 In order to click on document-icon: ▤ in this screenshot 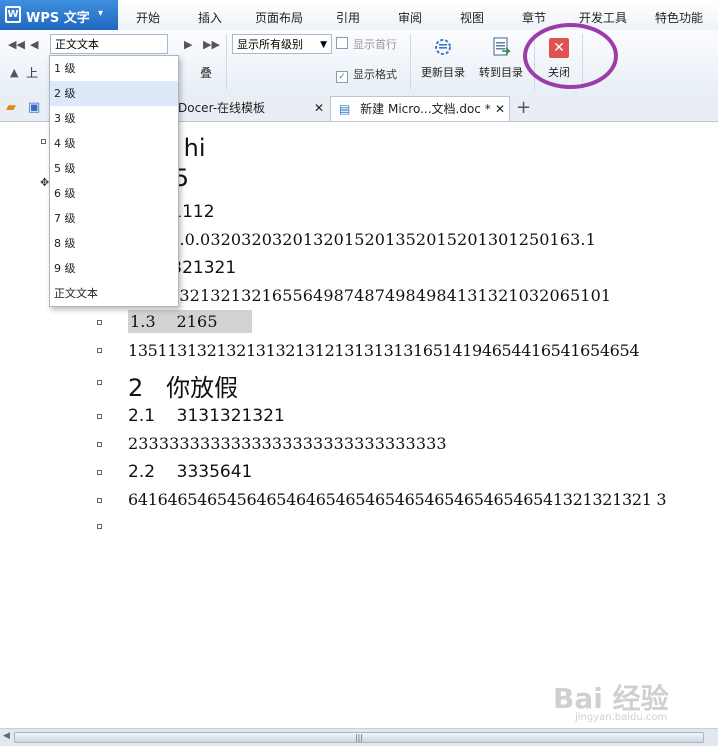, I will do `click(345, 109)`.